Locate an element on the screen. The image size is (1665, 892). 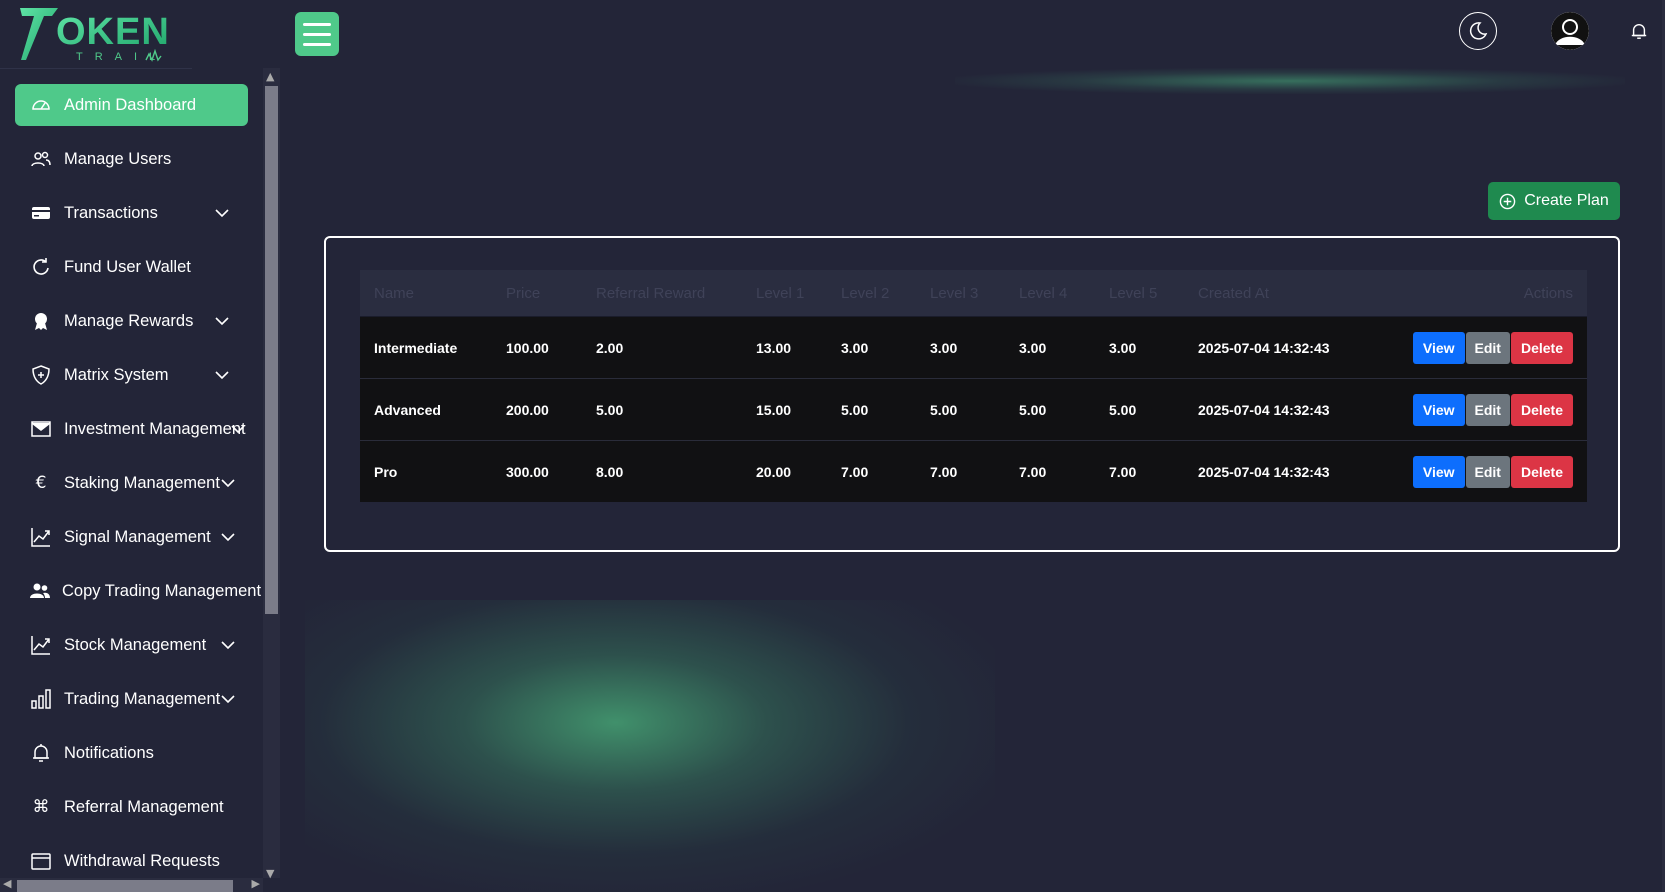
sidebar-item-fund-user-wallet: Fund User Wallet is located at coordinates (131, 267).